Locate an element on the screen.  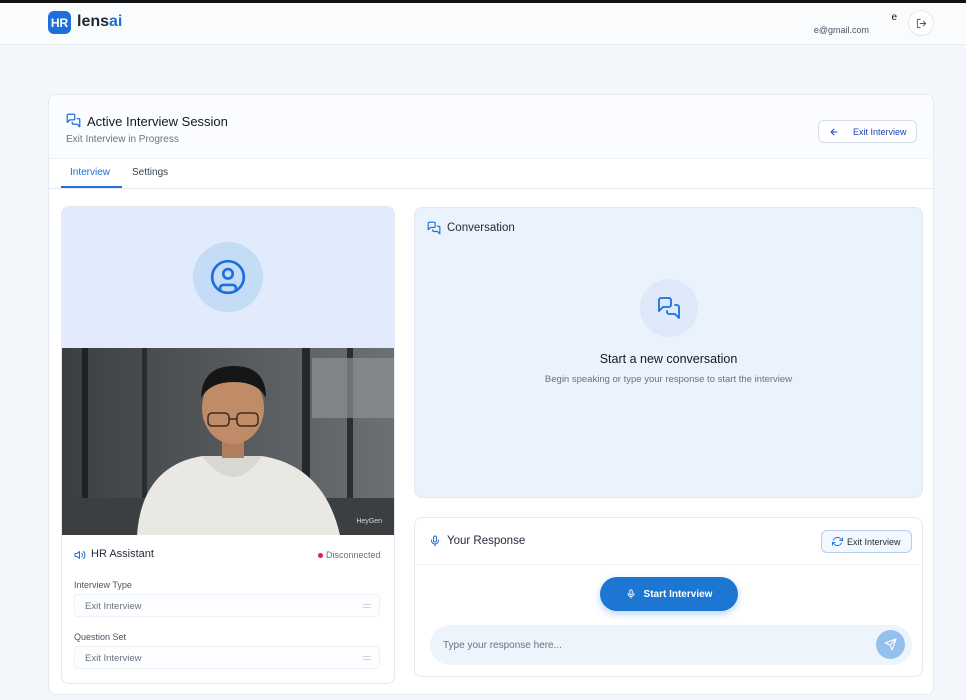
speaker-icon is located at coordinates (80, 555).